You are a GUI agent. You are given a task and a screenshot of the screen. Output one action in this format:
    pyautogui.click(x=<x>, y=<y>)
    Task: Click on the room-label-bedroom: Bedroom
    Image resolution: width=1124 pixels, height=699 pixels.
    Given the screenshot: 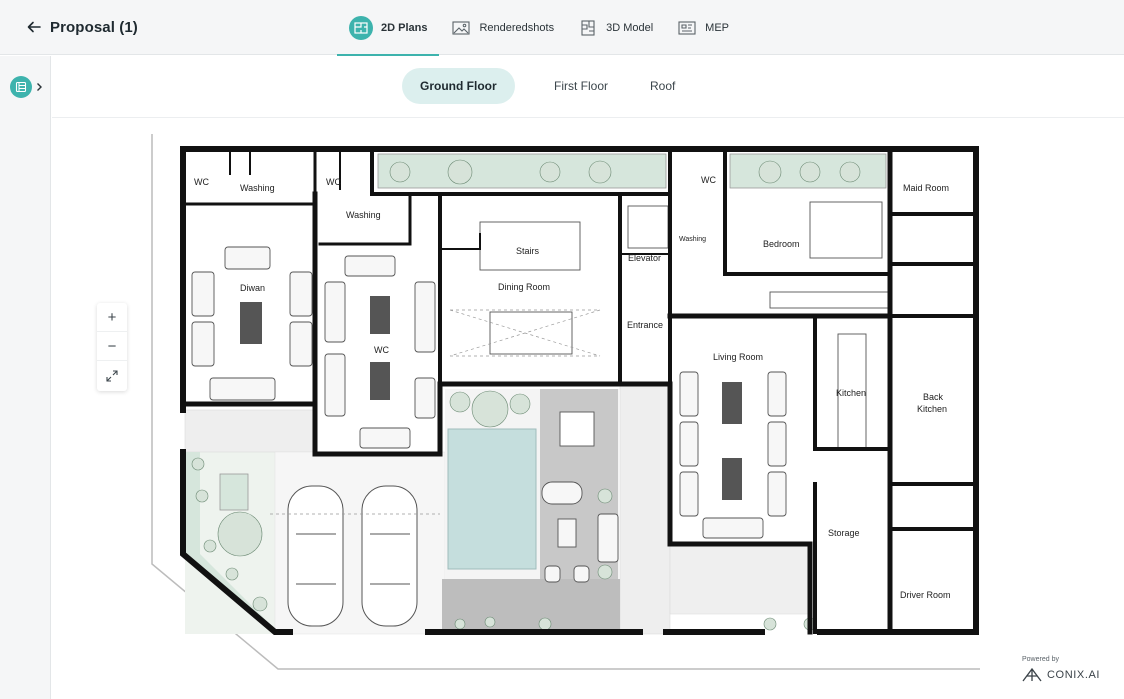 What is the action you would take?
    pyautogui.click(x=781, y=244)
    